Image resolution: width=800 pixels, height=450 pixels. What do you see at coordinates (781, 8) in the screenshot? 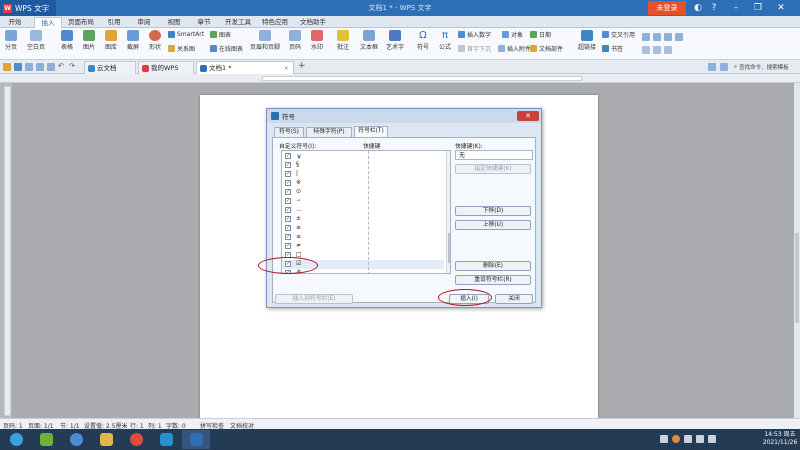
I see `close-icon: ✕` at bounding box center [781, 8].